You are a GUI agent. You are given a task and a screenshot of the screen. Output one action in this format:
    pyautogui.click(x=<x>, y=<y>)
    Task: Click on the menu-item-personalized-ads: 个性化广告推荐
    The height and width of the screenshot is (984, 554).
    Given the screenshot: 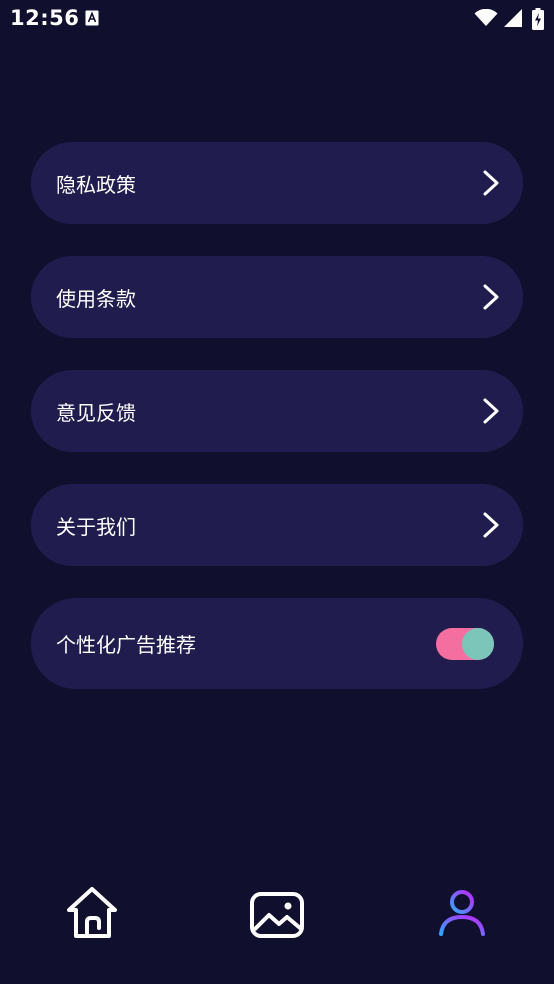 What is the action you would take?
    pyautogui.click(x=277, y=643)
    